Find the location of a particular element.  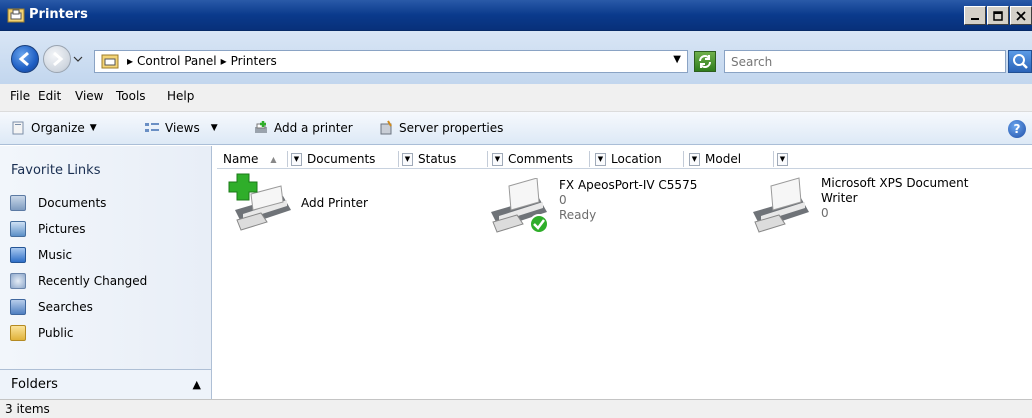

close-button is located at coordinates (1021, 15).